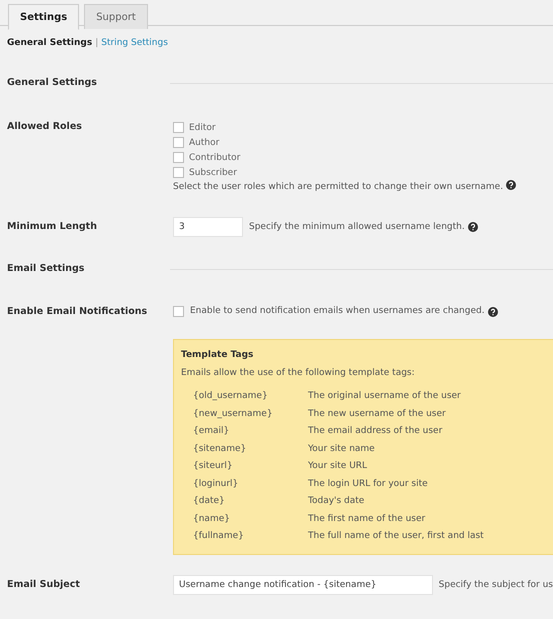  I want to click on tag-description: Today's date, so click(337, 501).